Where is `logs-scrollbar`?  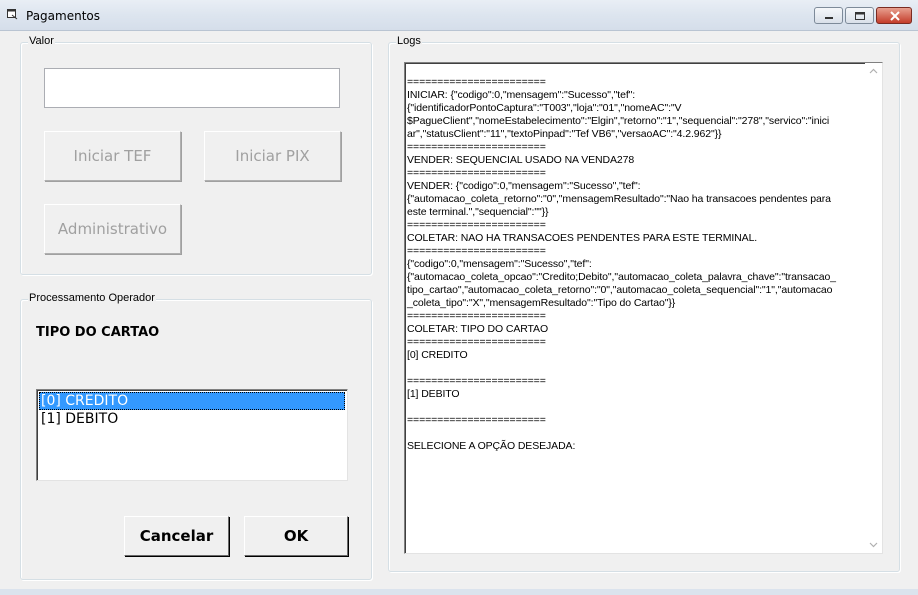 logs-scrollbar is located at coordinates (873, 308).